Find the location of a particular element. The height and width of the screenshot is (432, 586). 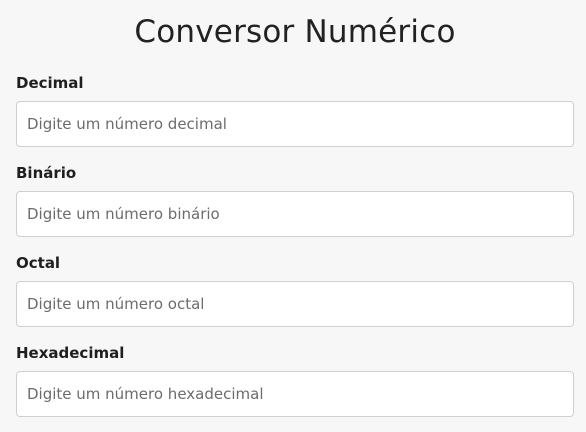

hexadecimal-label: Hexadecimal is located at coordinates (70, 353).